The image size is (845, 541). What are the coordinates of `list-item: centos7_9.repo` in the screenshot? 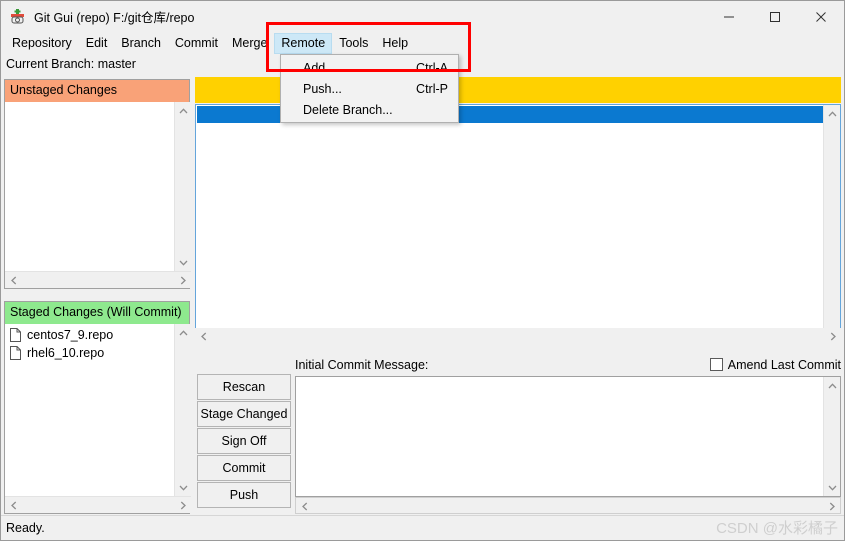 It's located at (89, 335).